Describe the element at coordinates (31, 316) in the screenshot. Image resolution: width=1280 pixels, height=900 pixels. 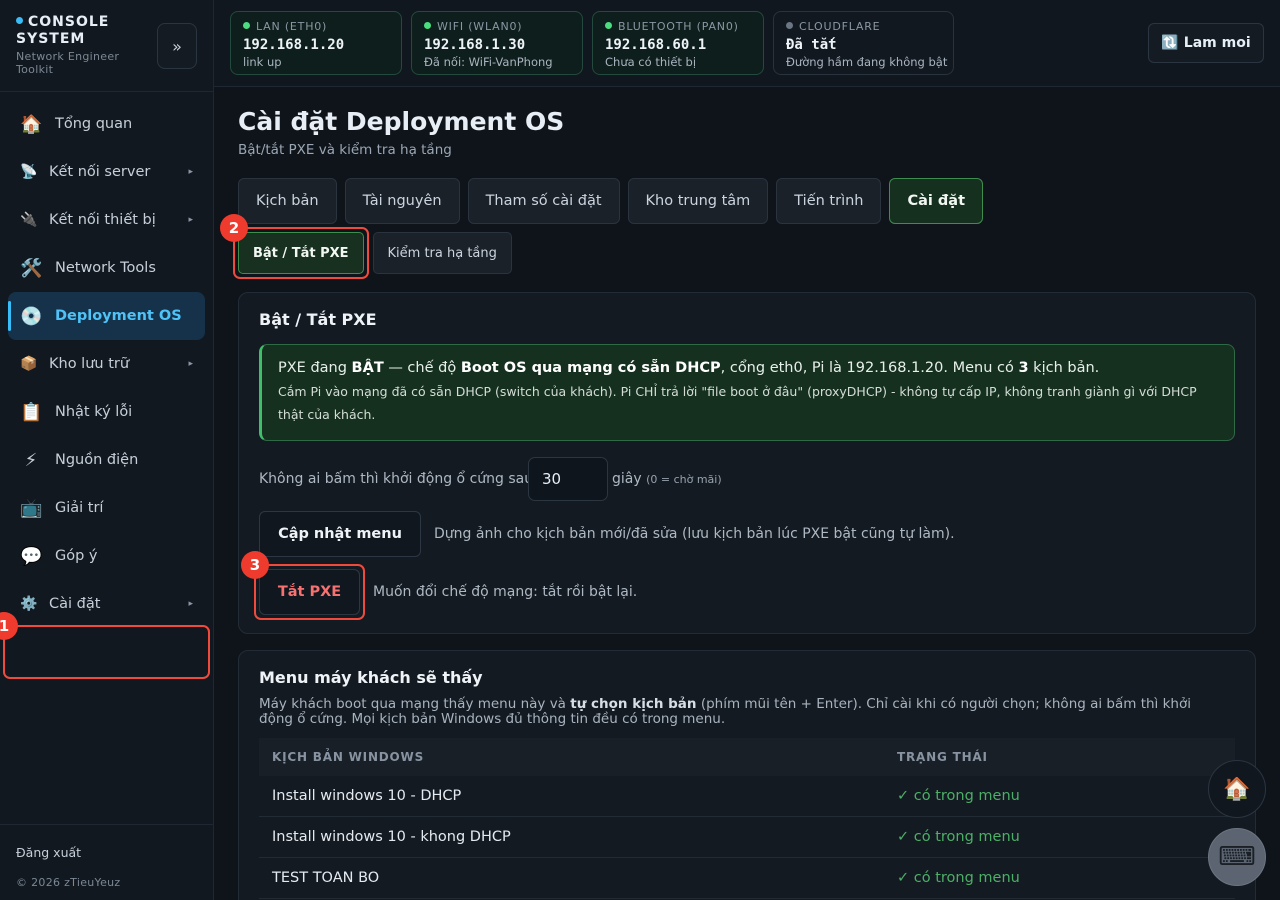
I see `disc-icon: 💿` at that location.